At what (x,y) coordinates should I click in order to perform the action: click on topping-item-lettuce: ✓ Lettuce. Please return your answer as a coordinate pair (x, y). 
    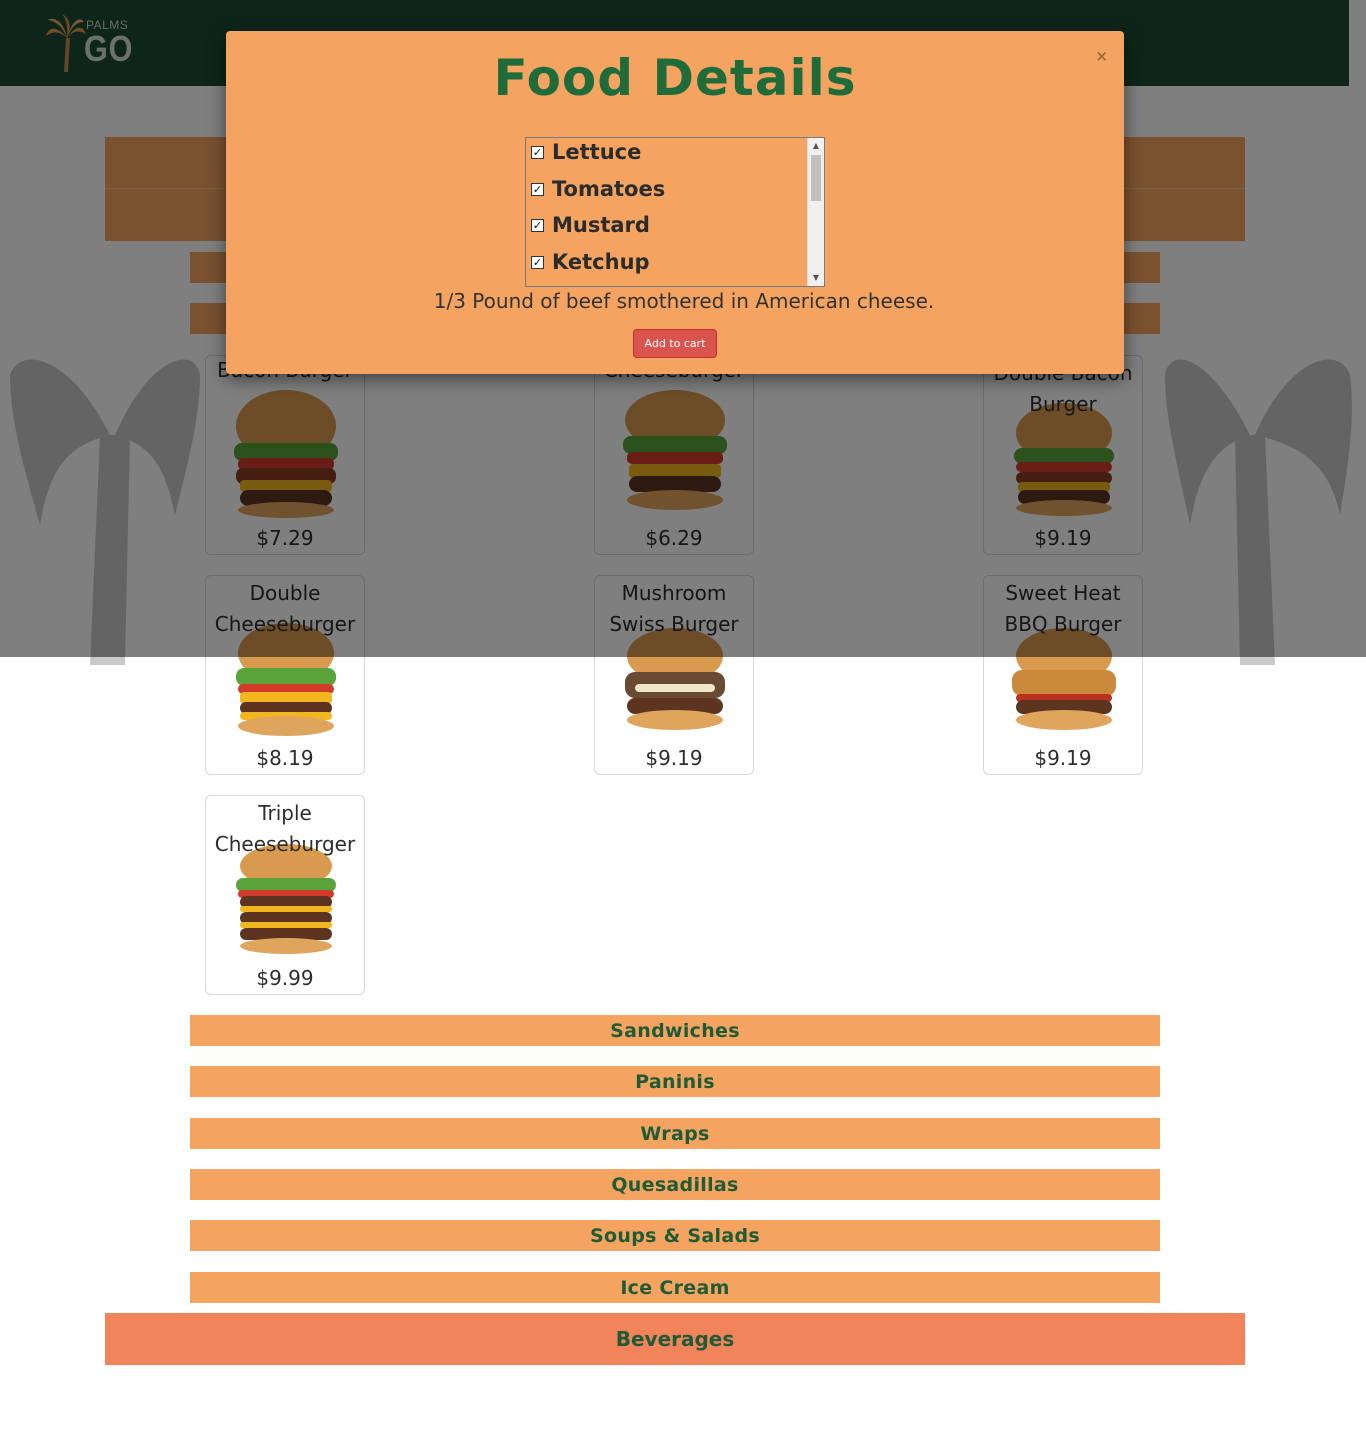
    Looking at the image, I should click on (586, 152).